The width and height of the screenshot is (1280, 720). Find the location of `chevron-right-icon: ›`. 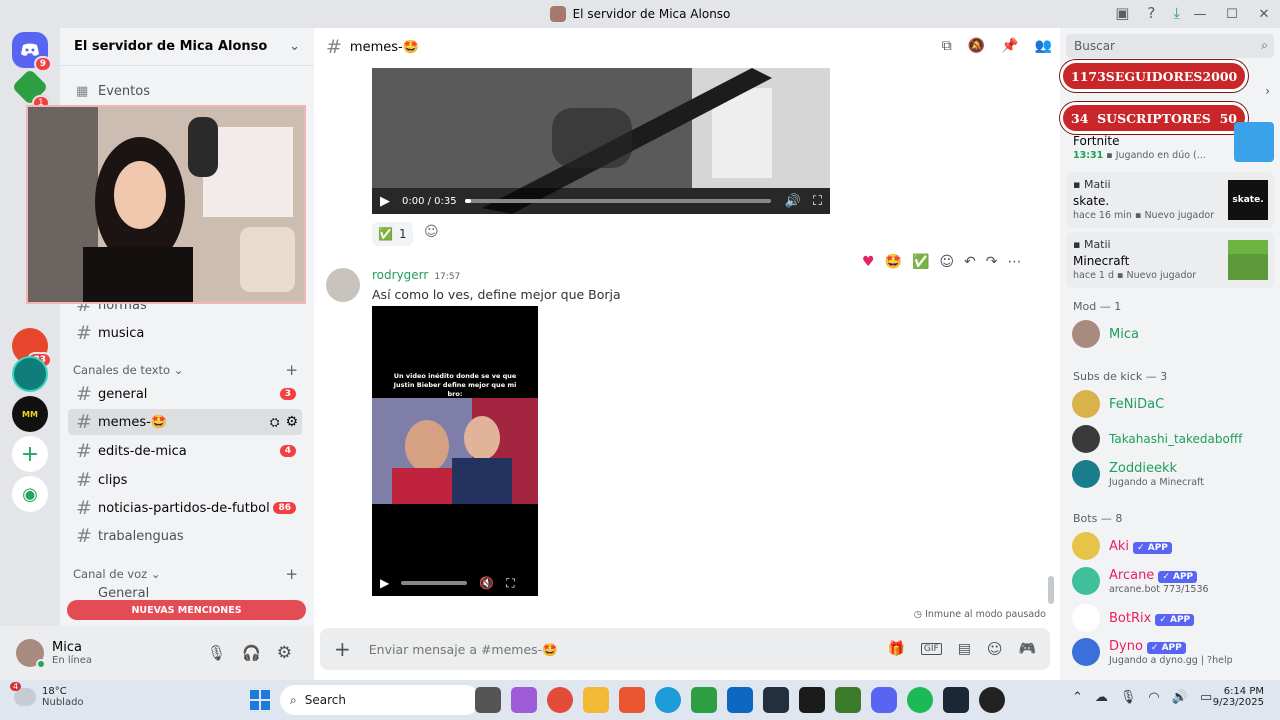

chevron-right-icon: › is located at coordinates (1267, 91).